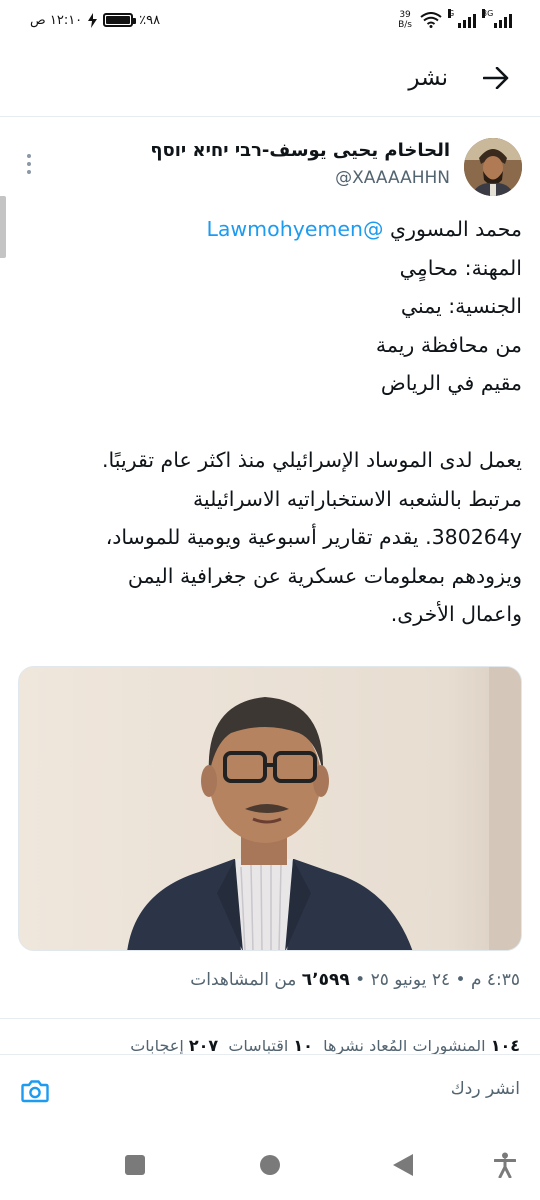 This screenshot has width=540, height=1200. I want to click on status-left: ١٢:١٠ ص ٪٩٨, so click(95, 20).